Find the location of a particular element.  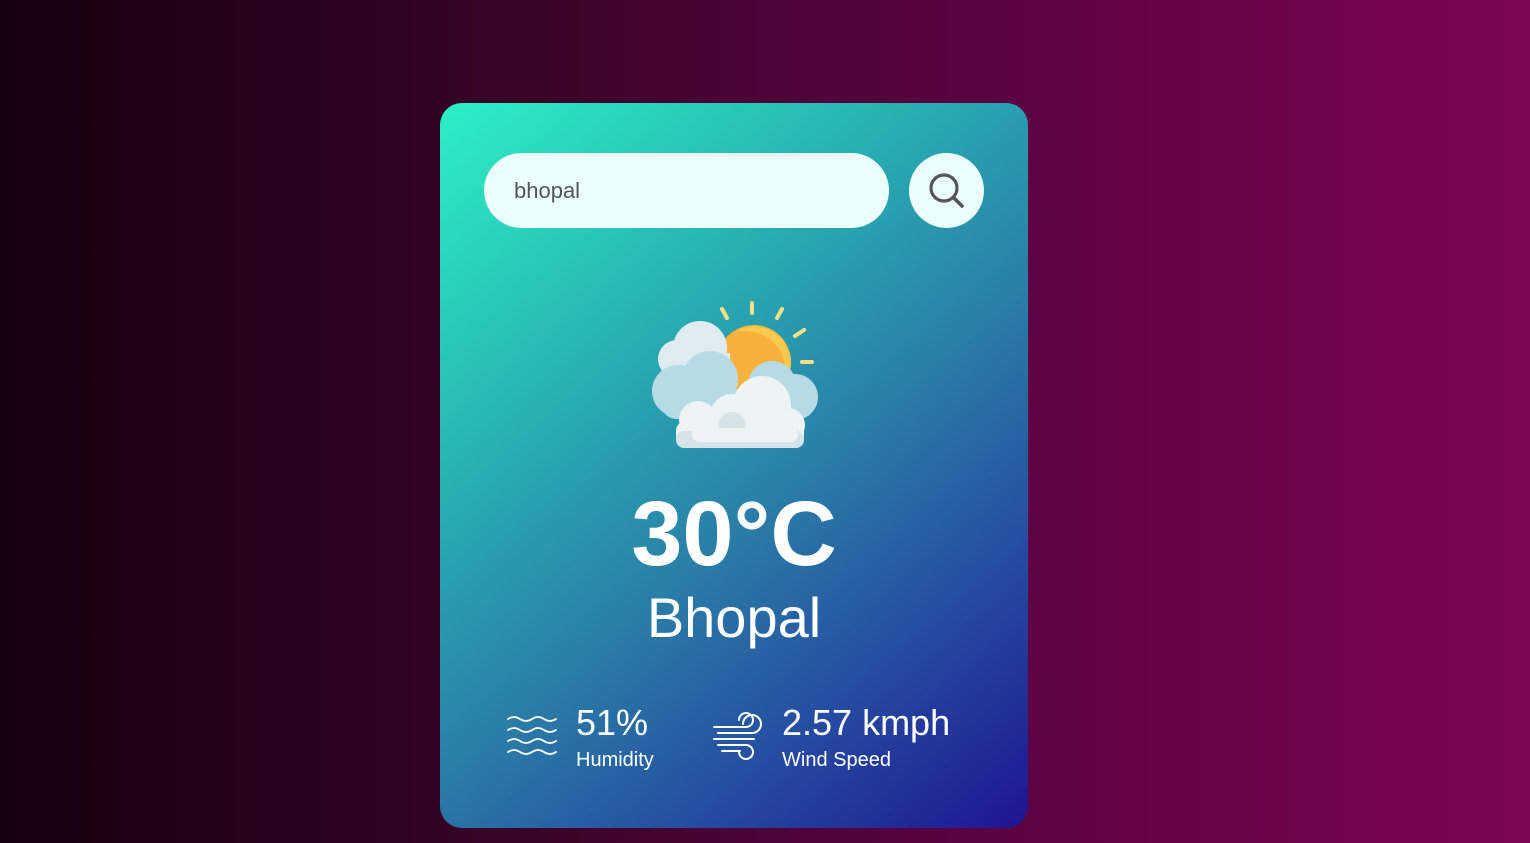

humidity-stat: 51% Humidity is located at coordinates (580, 737).